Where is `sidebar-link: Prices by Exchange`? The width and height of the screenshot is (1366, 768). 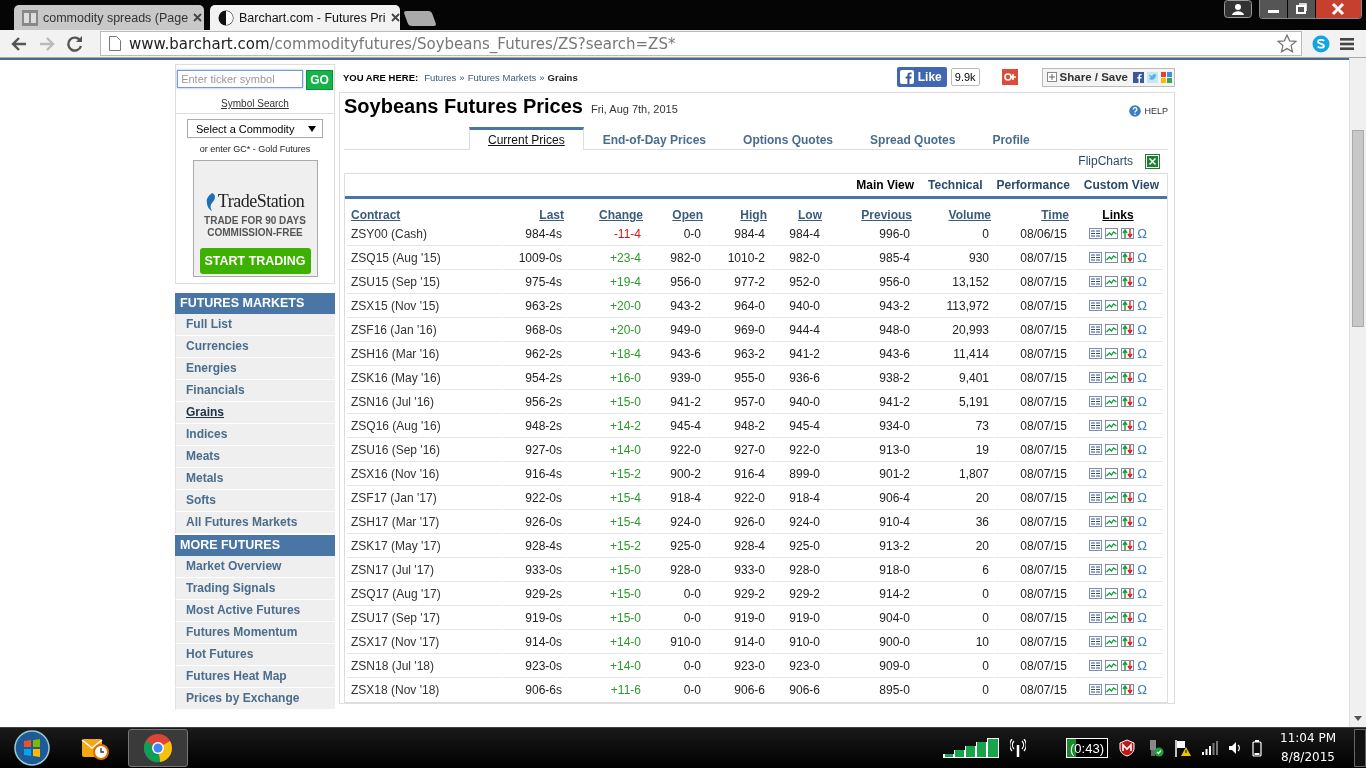 sidebar-link: Prices by Exchange is located at coordinates (255, 699).